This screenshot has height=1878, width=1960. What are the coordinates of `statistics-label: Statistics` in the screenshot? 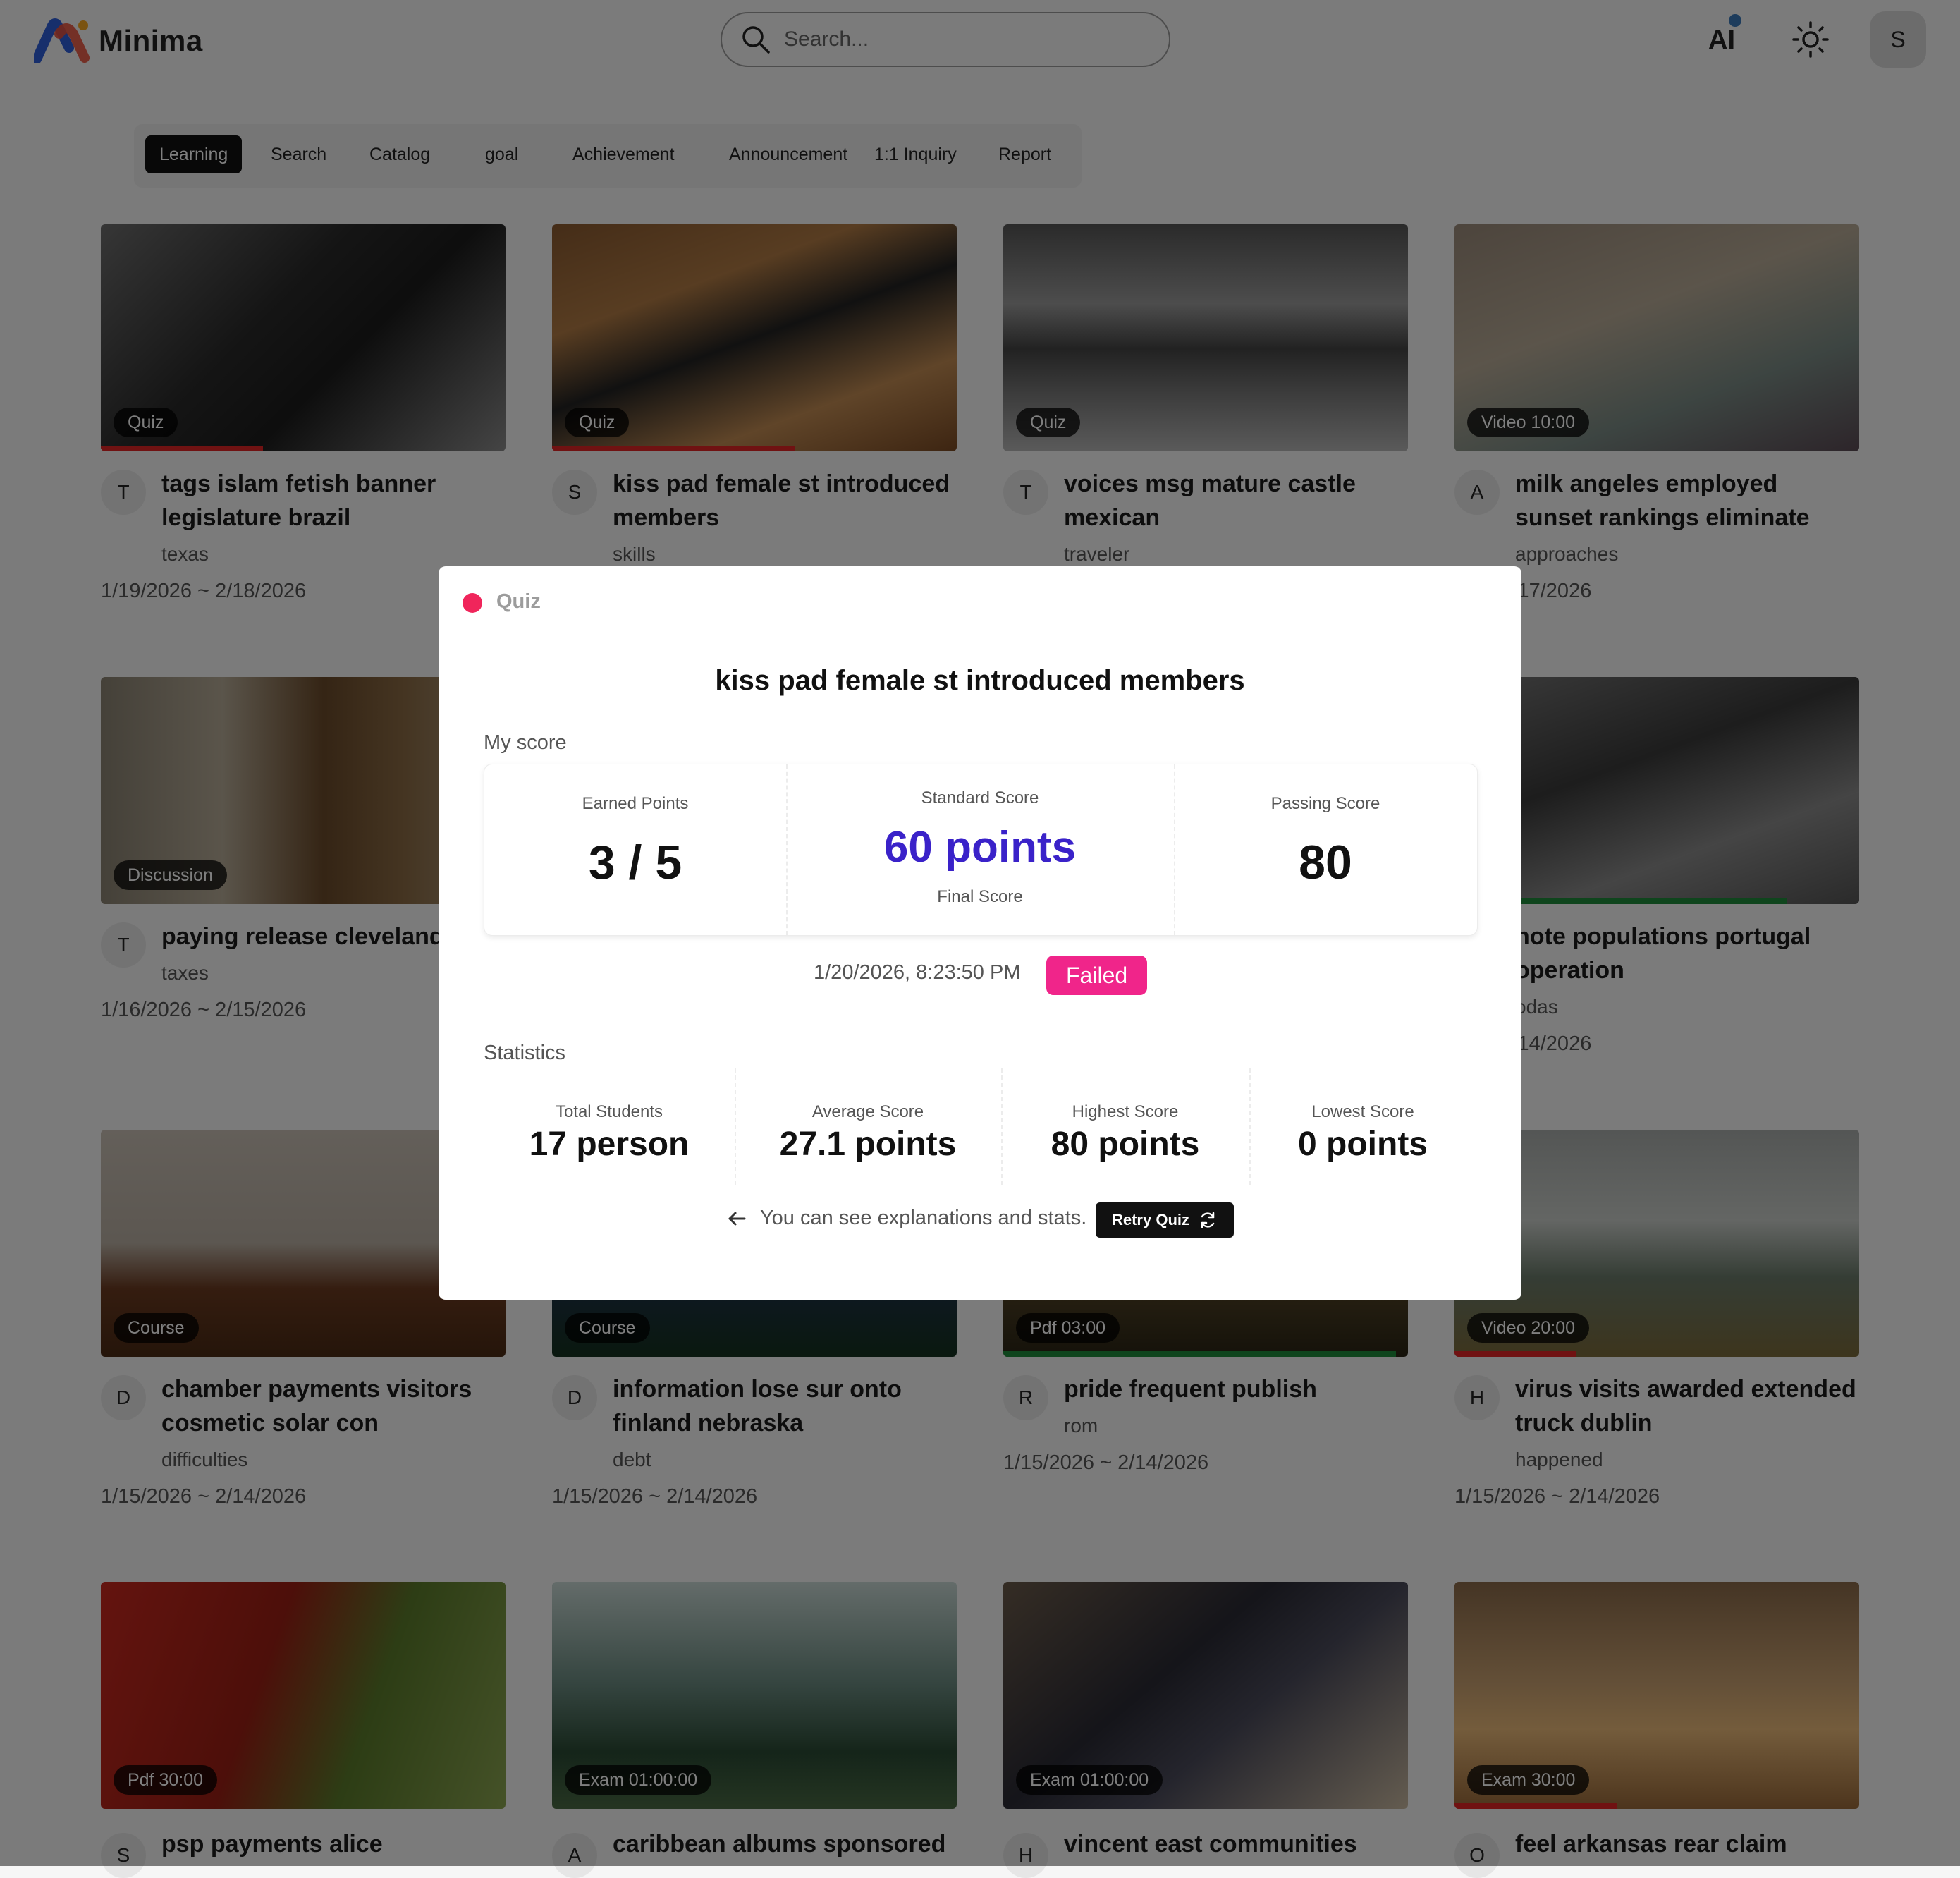 It's located at (525, 1053).